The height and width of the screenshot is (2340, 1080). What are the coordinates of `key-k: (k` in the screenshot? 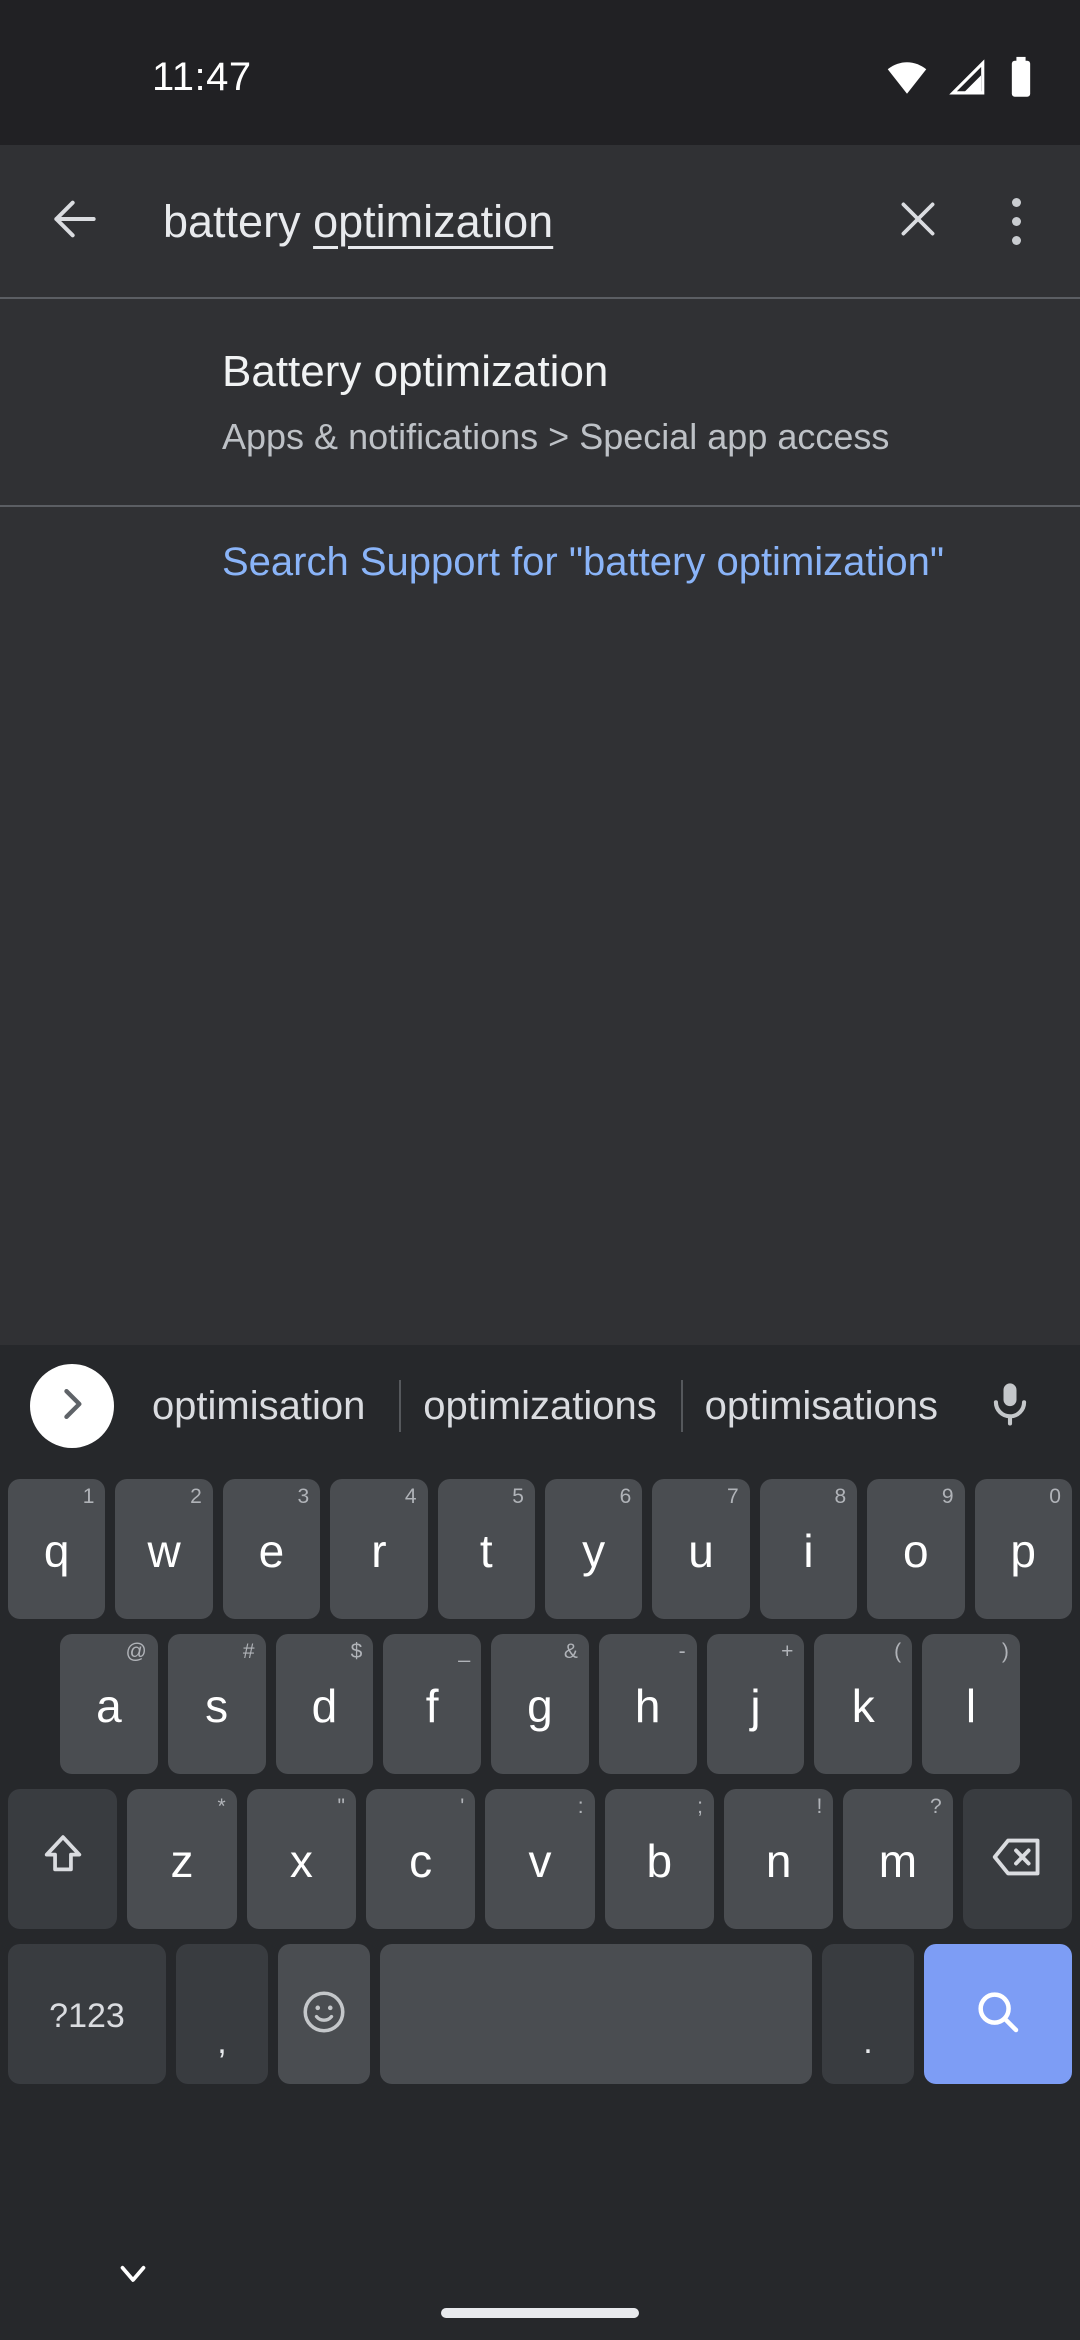 It's located at (863, 1704).